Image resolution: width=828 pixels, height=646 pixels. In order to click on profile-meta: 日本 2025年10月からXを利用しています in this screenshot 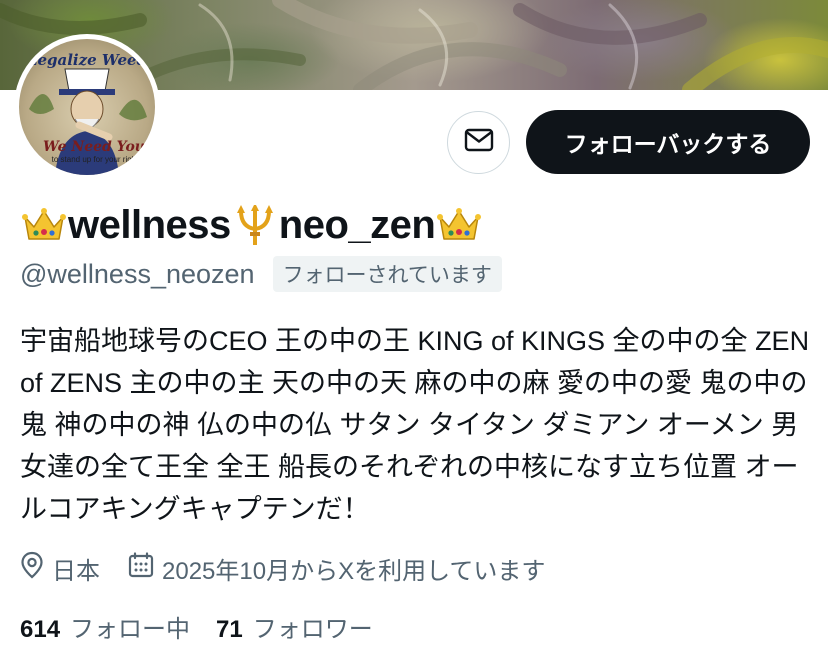, I will do `click(282, 568)`.